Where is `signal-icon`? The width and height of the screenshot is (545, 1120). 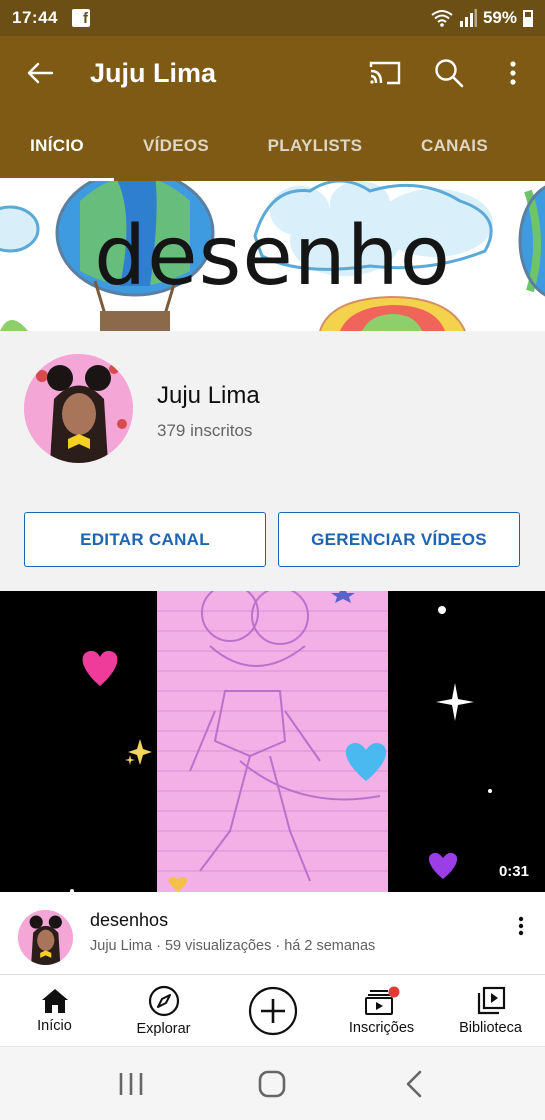 signal-icon is located at coordinates (468, 18).